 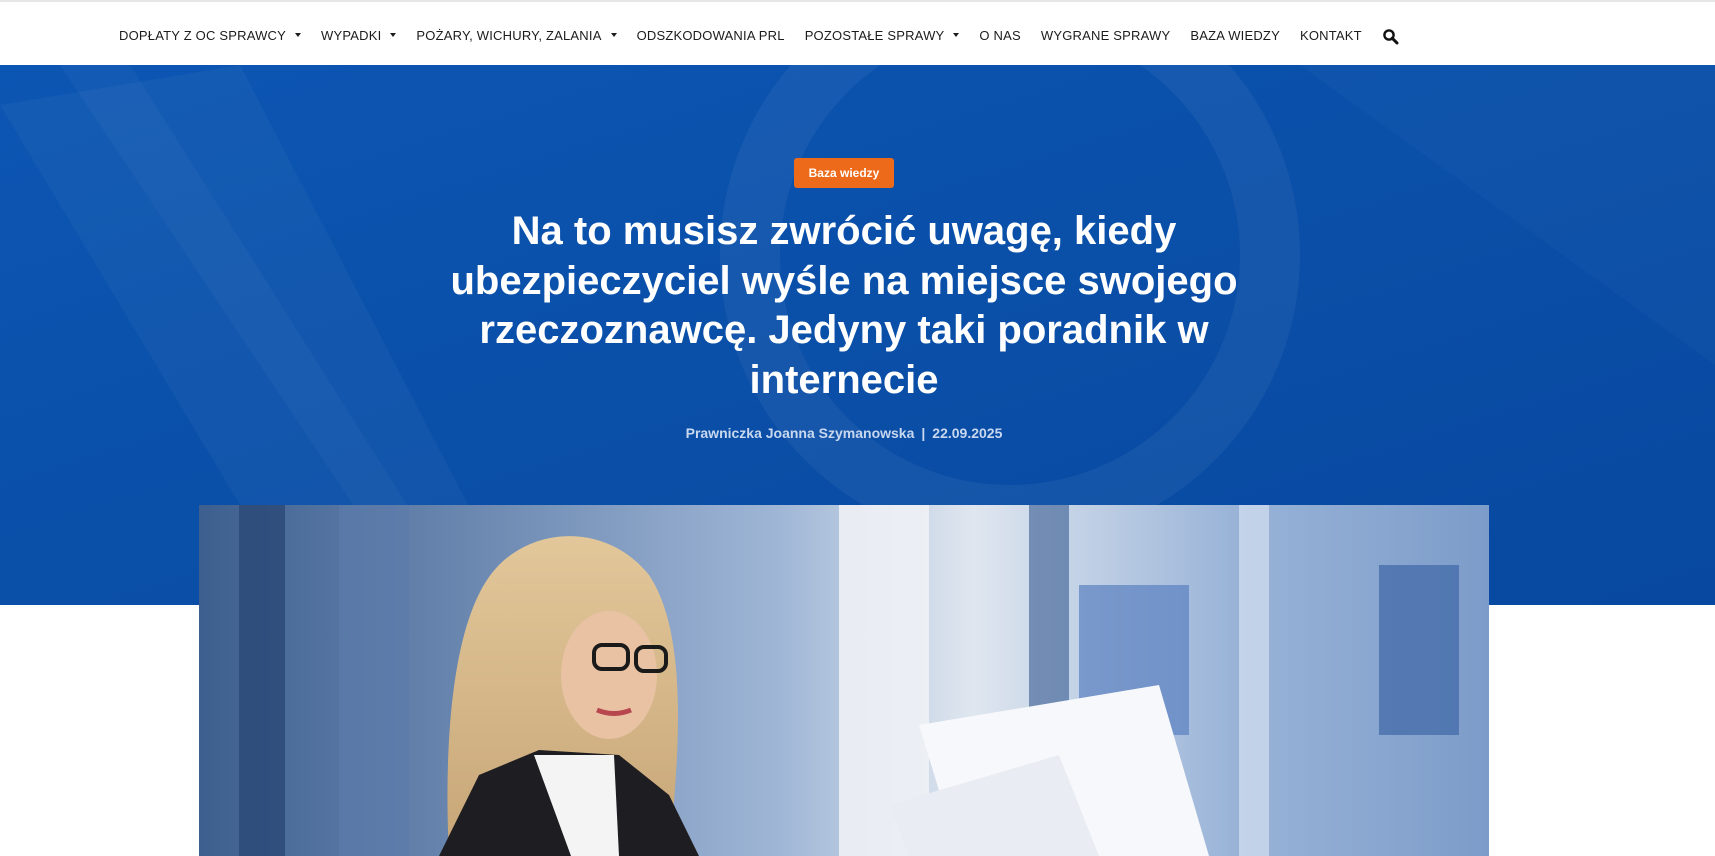 What do you see at coordinates (967, 433) in the screenshot?
I see `publish-date: 22.09.2025` at bounding box center [967, 433].